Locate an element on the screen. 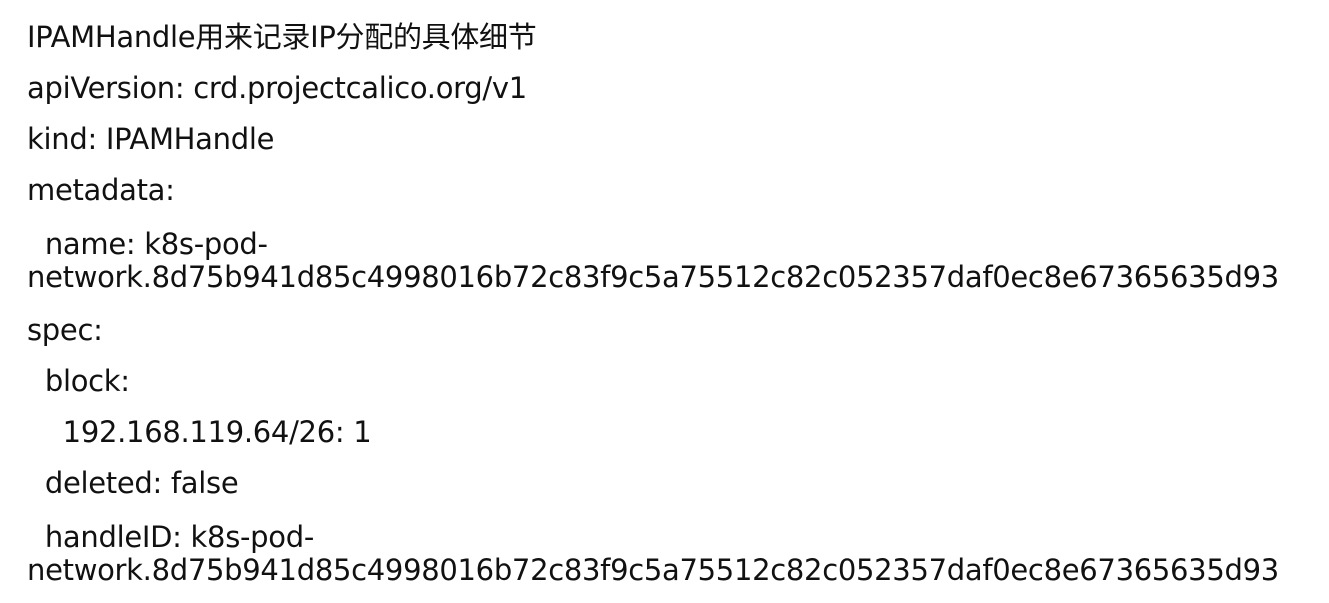 The height and width of the screenshot is (603, 1329). yaml-line-name: name: k8s-pod- is located at coordinates (147, 244).